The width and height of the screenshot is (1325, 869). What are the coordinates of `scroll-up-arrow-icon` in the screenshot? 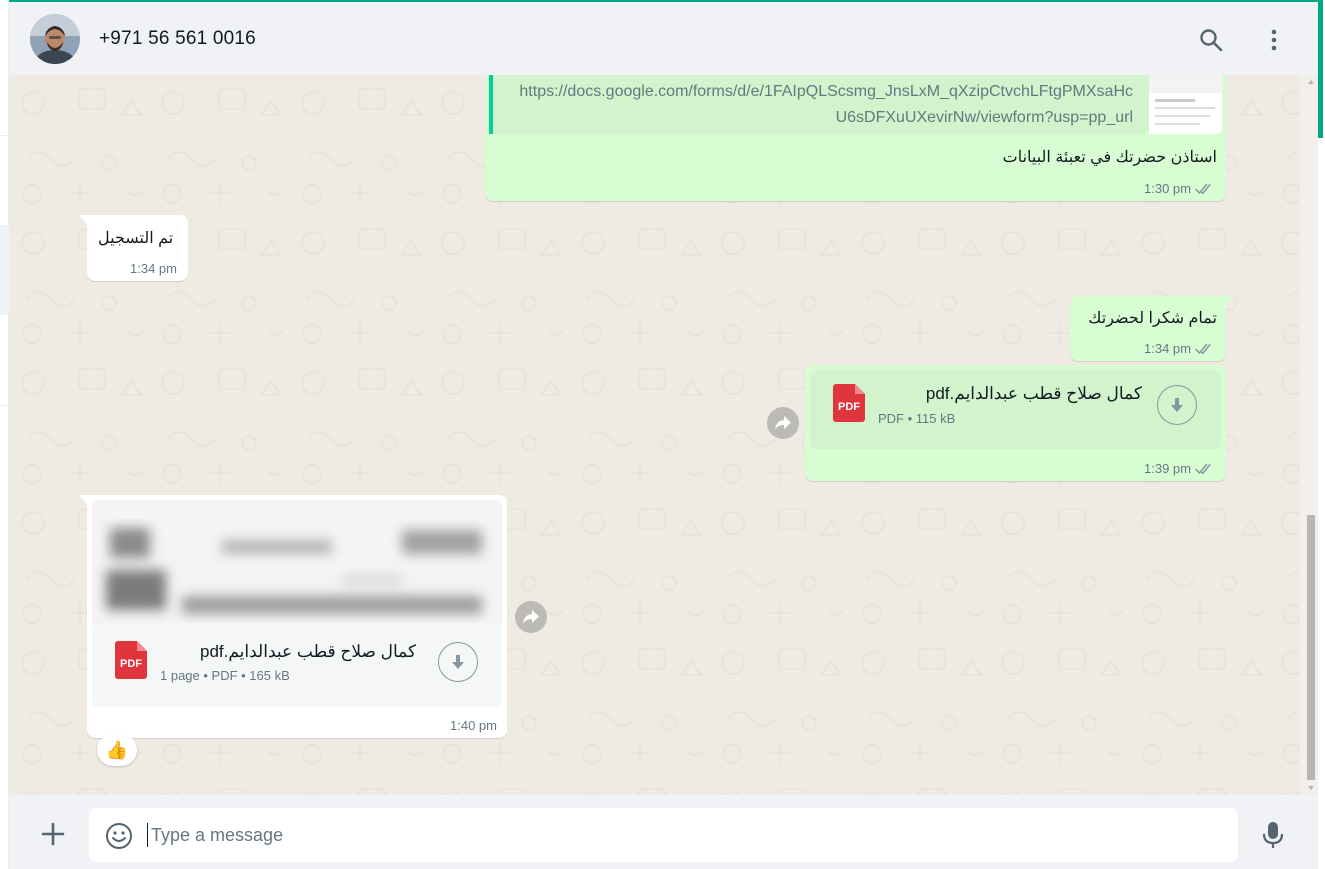 It's located at (1311, 82).